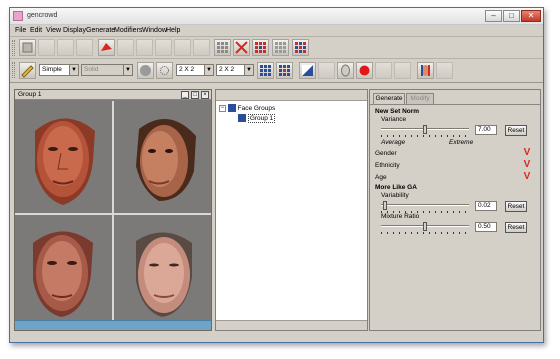 The height and width of the screenshot is (359, 560). Describe the element at coordinates (231, 108) in the screenshot. I see `group-folder-icon` at that location.